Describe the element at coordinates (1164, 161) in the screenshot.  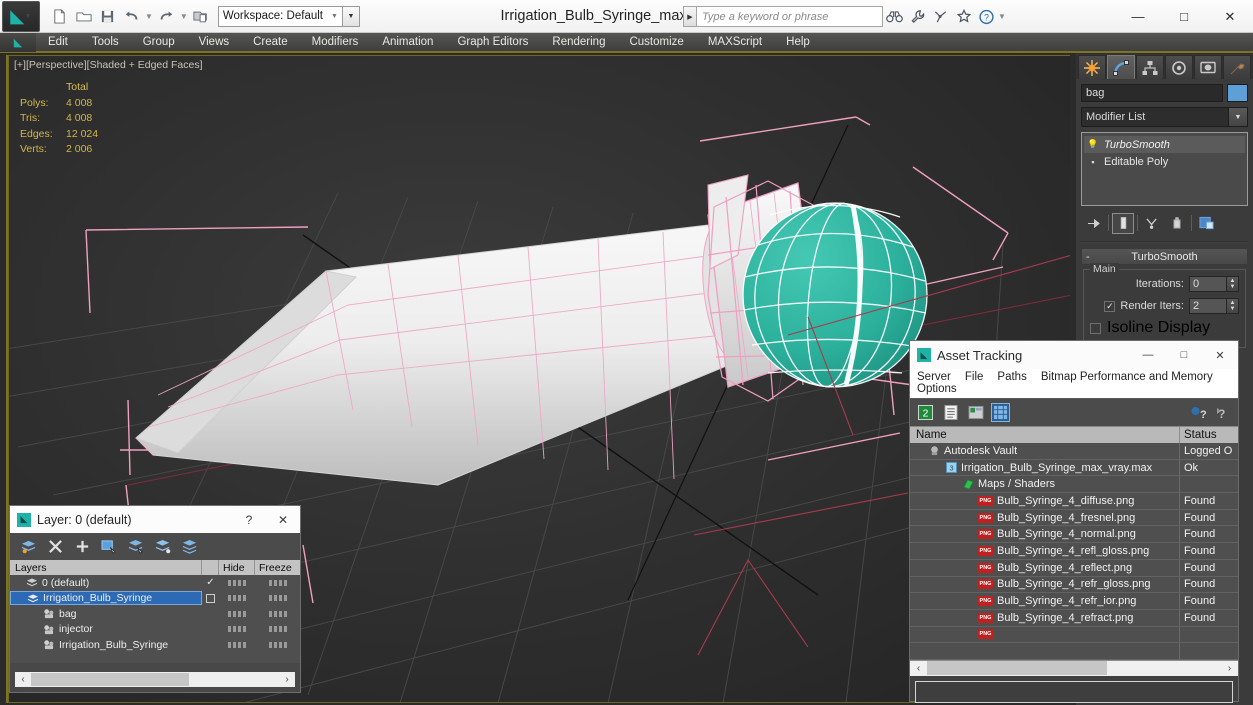
I see `modifier-stack-item-editable-poly: ▪ Editable Poly` at that location.